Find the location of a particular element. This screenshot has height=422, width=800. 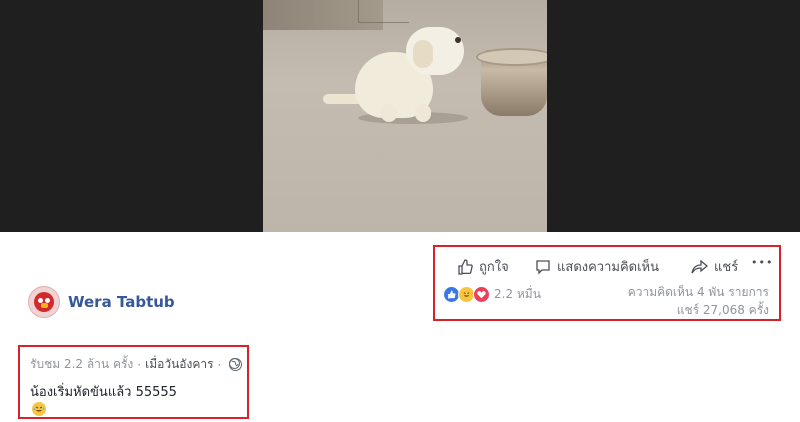

puppy-ear is located at coordinates (423, 54).